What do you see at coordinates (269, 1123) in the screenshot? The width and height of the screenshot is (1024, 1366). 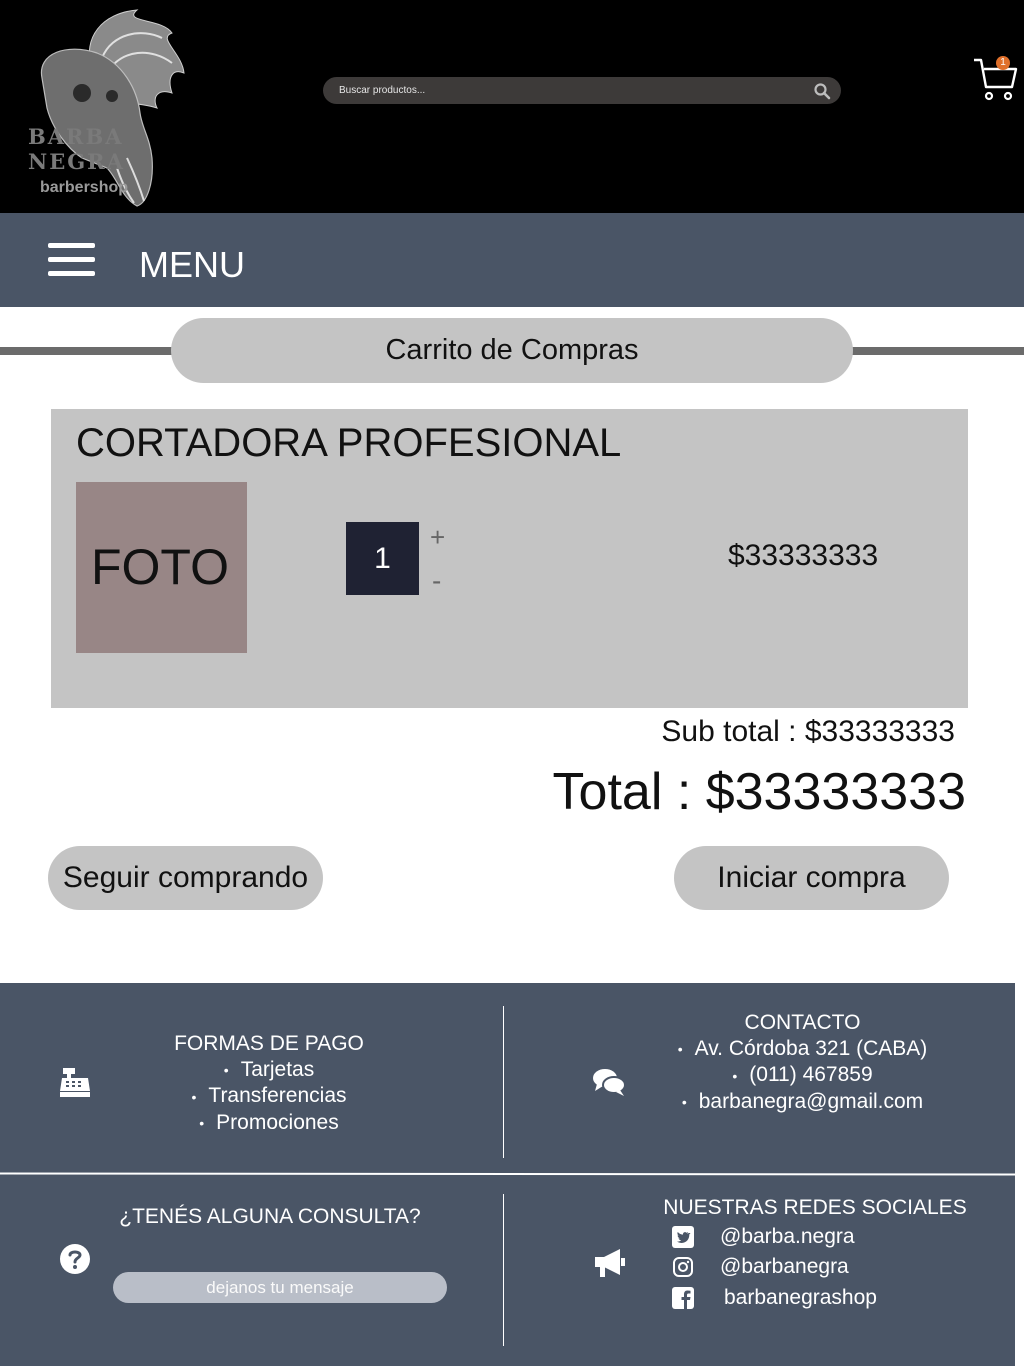 I see `payment-item: Promociones` at bounding box center [269, 1123].